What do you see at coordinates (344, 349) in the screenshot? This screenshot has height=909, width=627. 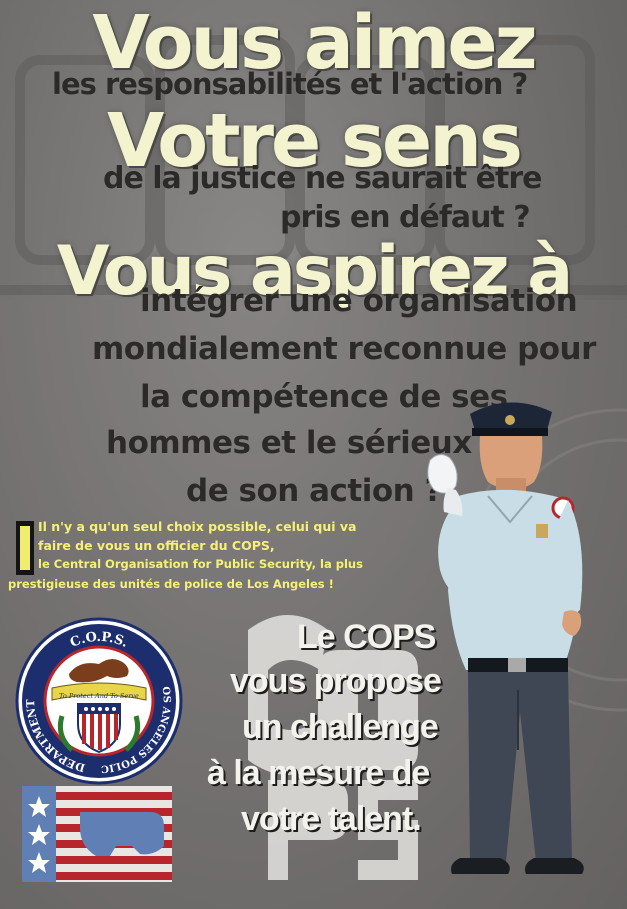 I see `body-line-2: mondialement reconnue pour` at bounding box center [344, 349].